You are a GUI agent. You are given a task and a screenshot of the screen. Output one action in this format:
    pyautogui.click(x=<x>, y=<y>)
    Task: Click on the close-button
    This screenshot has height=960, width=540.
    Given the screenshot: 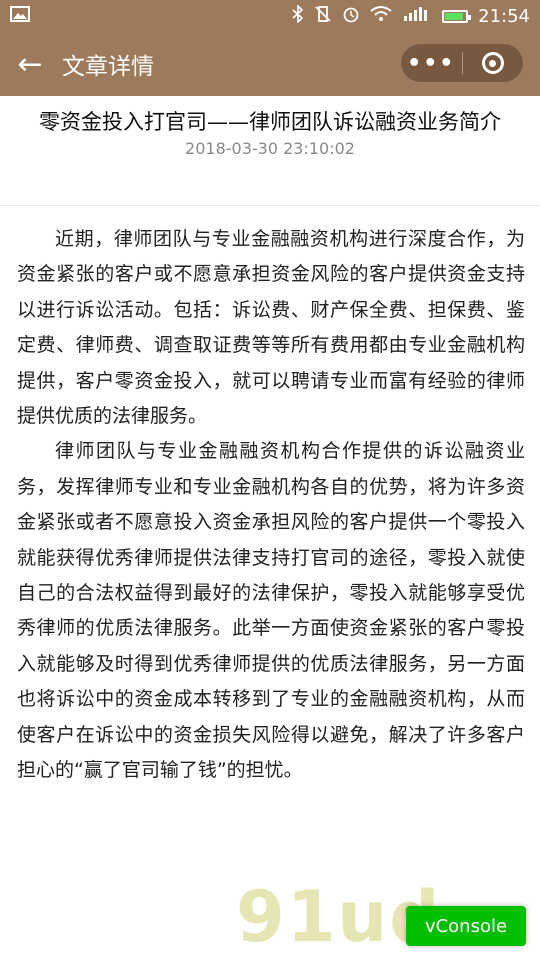 What is the action you would take?
    pyautogui.click(x=492, y=63)
    